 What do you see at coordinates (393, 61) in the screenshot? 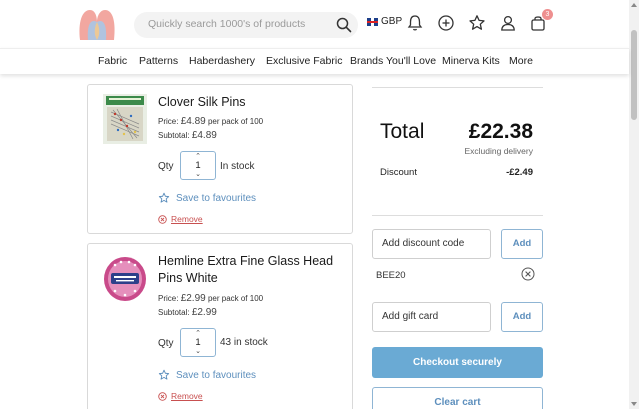
I see `nav-item-brands: Brands You'll Love` at bounding box center [393, 61].